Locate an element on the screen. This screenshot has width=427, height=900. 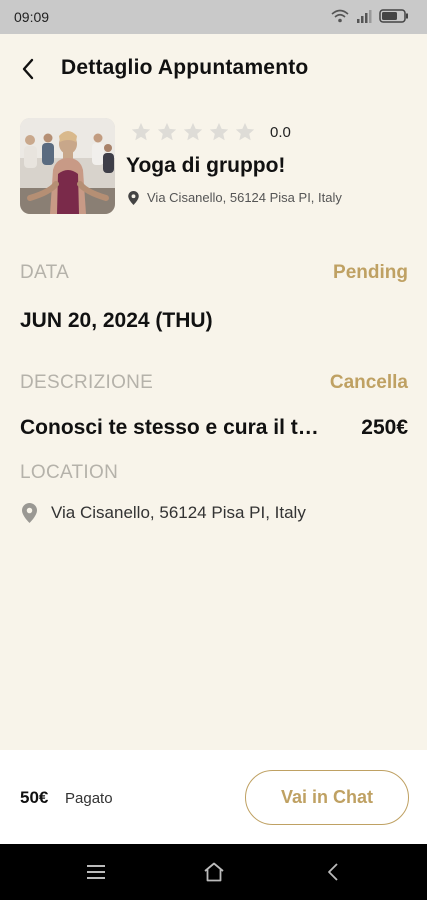
menu-icon is located at coordinates (96, 872).